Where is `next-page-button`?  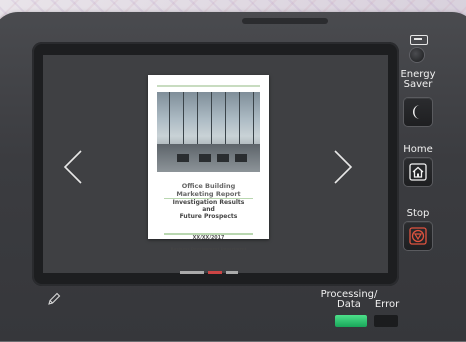
next-page-button is located at coordinates (342, 167).